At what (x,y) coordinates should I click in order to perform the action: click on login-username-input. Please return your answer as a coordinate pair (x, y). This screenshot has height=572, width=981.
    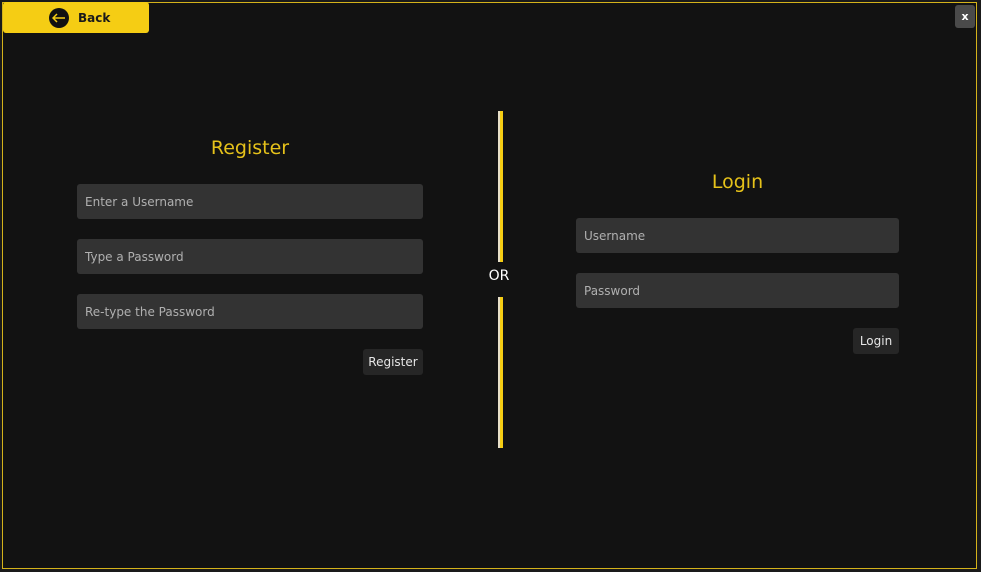
    Looking at the image, I should click on (737, 235).